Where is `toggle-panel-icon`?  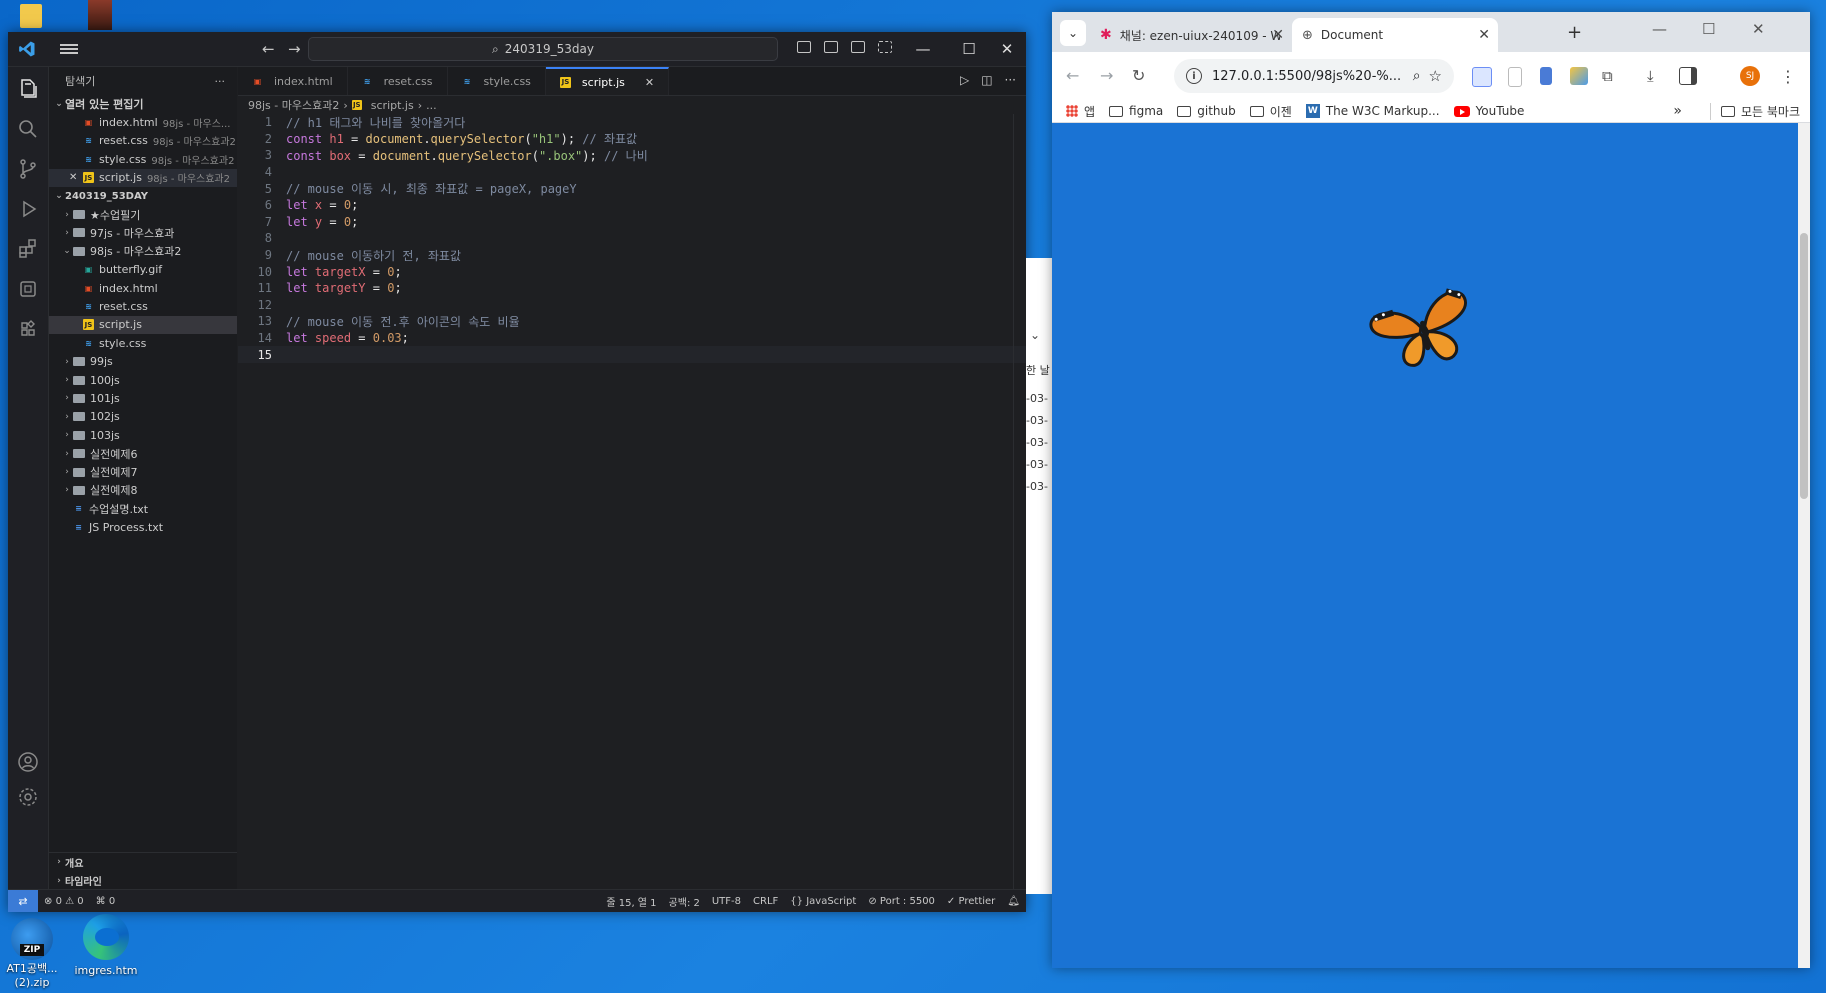 toggle-panel-icon is located at coordinates (831, 47).